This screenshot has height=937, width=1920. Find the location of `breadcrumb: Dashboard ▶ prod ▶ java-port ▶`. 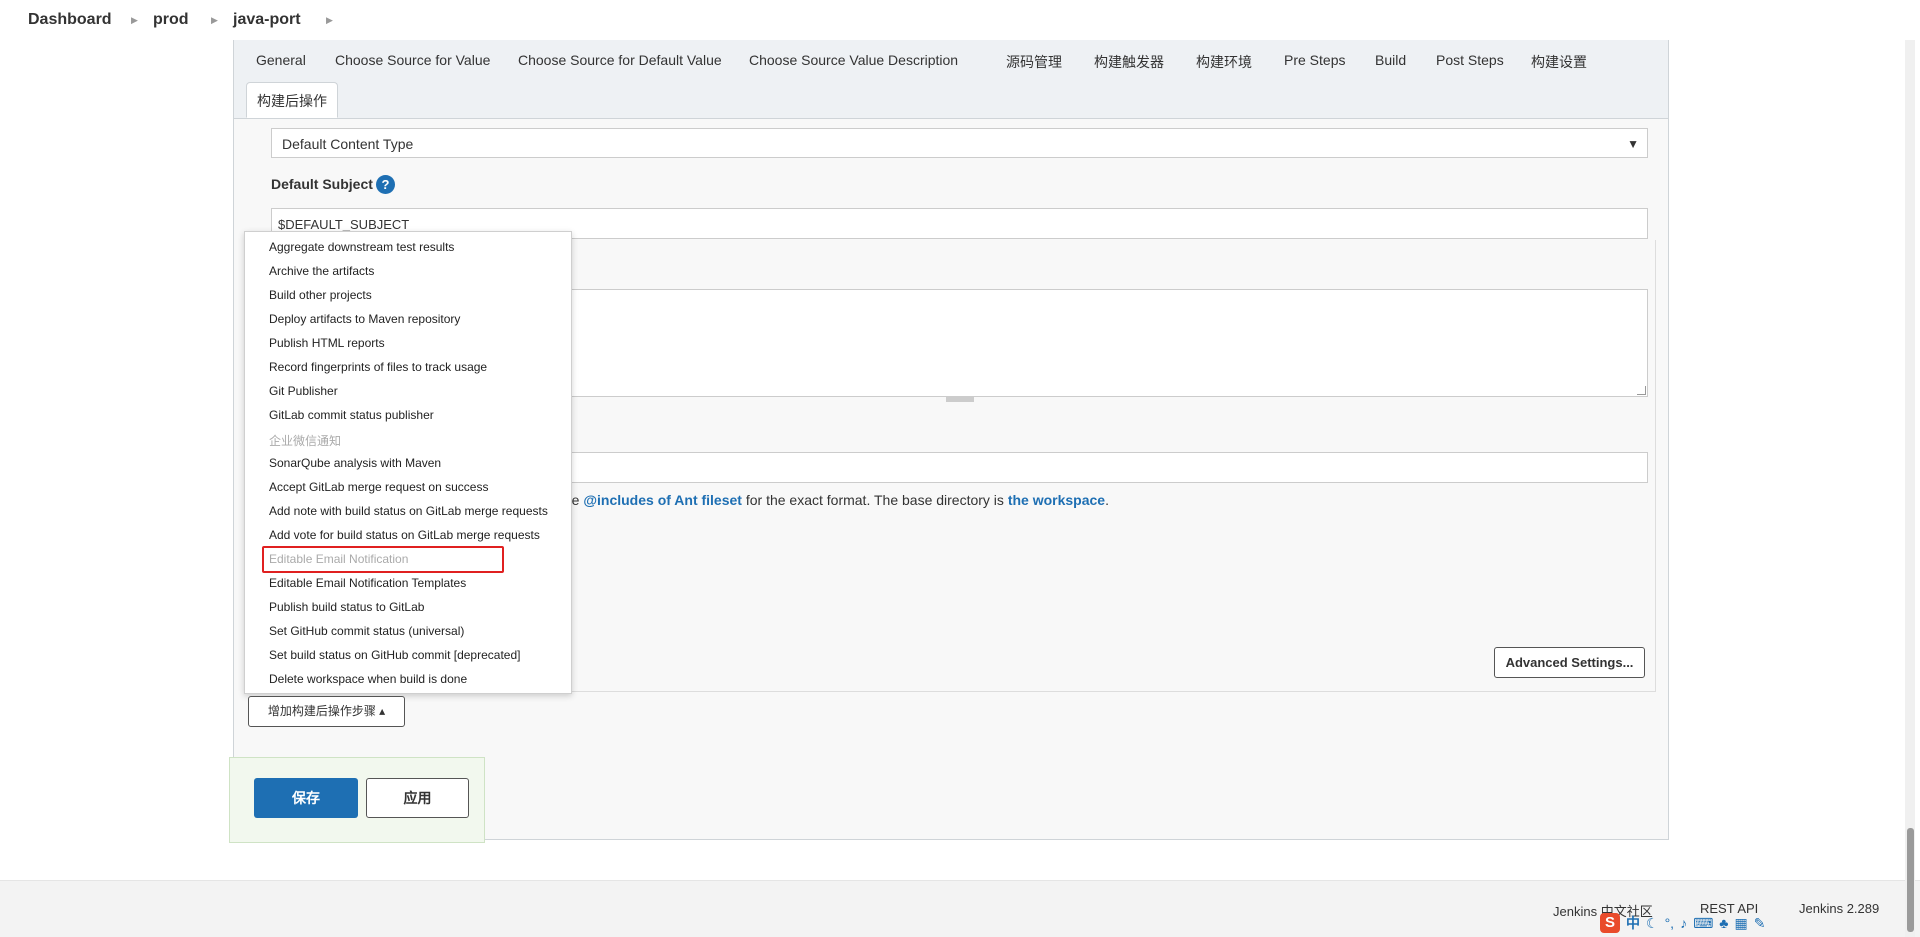

breadcrumb: Dashboard ▶ prod ▶ java-port ▶ is located at coordinates (960, 20).